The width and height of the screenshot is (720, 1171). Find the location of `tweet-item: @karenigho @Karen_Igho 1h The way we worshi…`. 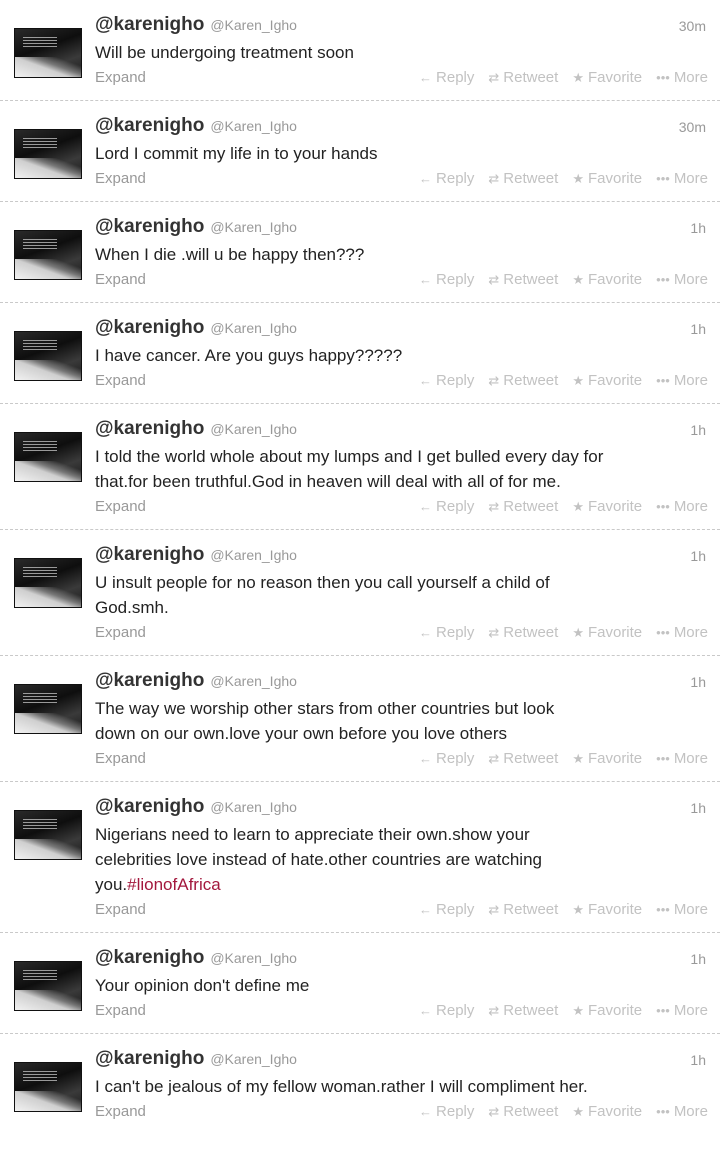

tweet-item: @karenigho @Karen_Igho 1h The way we worshi… is located at coordinates (360, 719).